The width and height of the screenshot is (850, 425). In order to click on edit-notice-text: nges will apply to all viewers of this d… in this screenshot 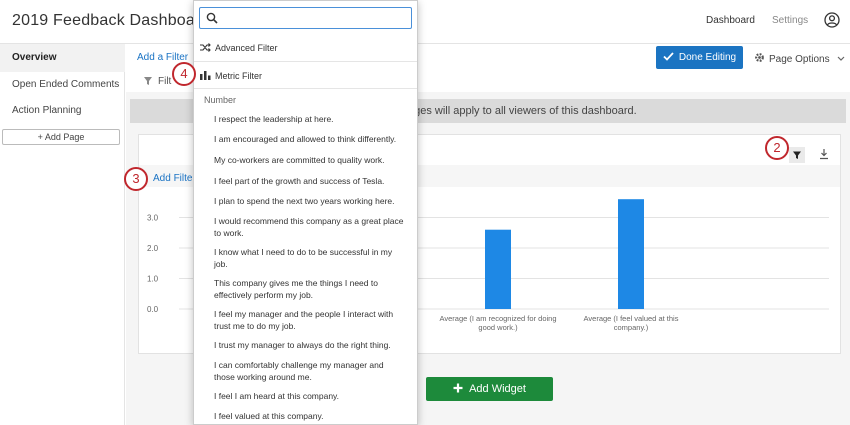, I will do `click(522, 111)`.